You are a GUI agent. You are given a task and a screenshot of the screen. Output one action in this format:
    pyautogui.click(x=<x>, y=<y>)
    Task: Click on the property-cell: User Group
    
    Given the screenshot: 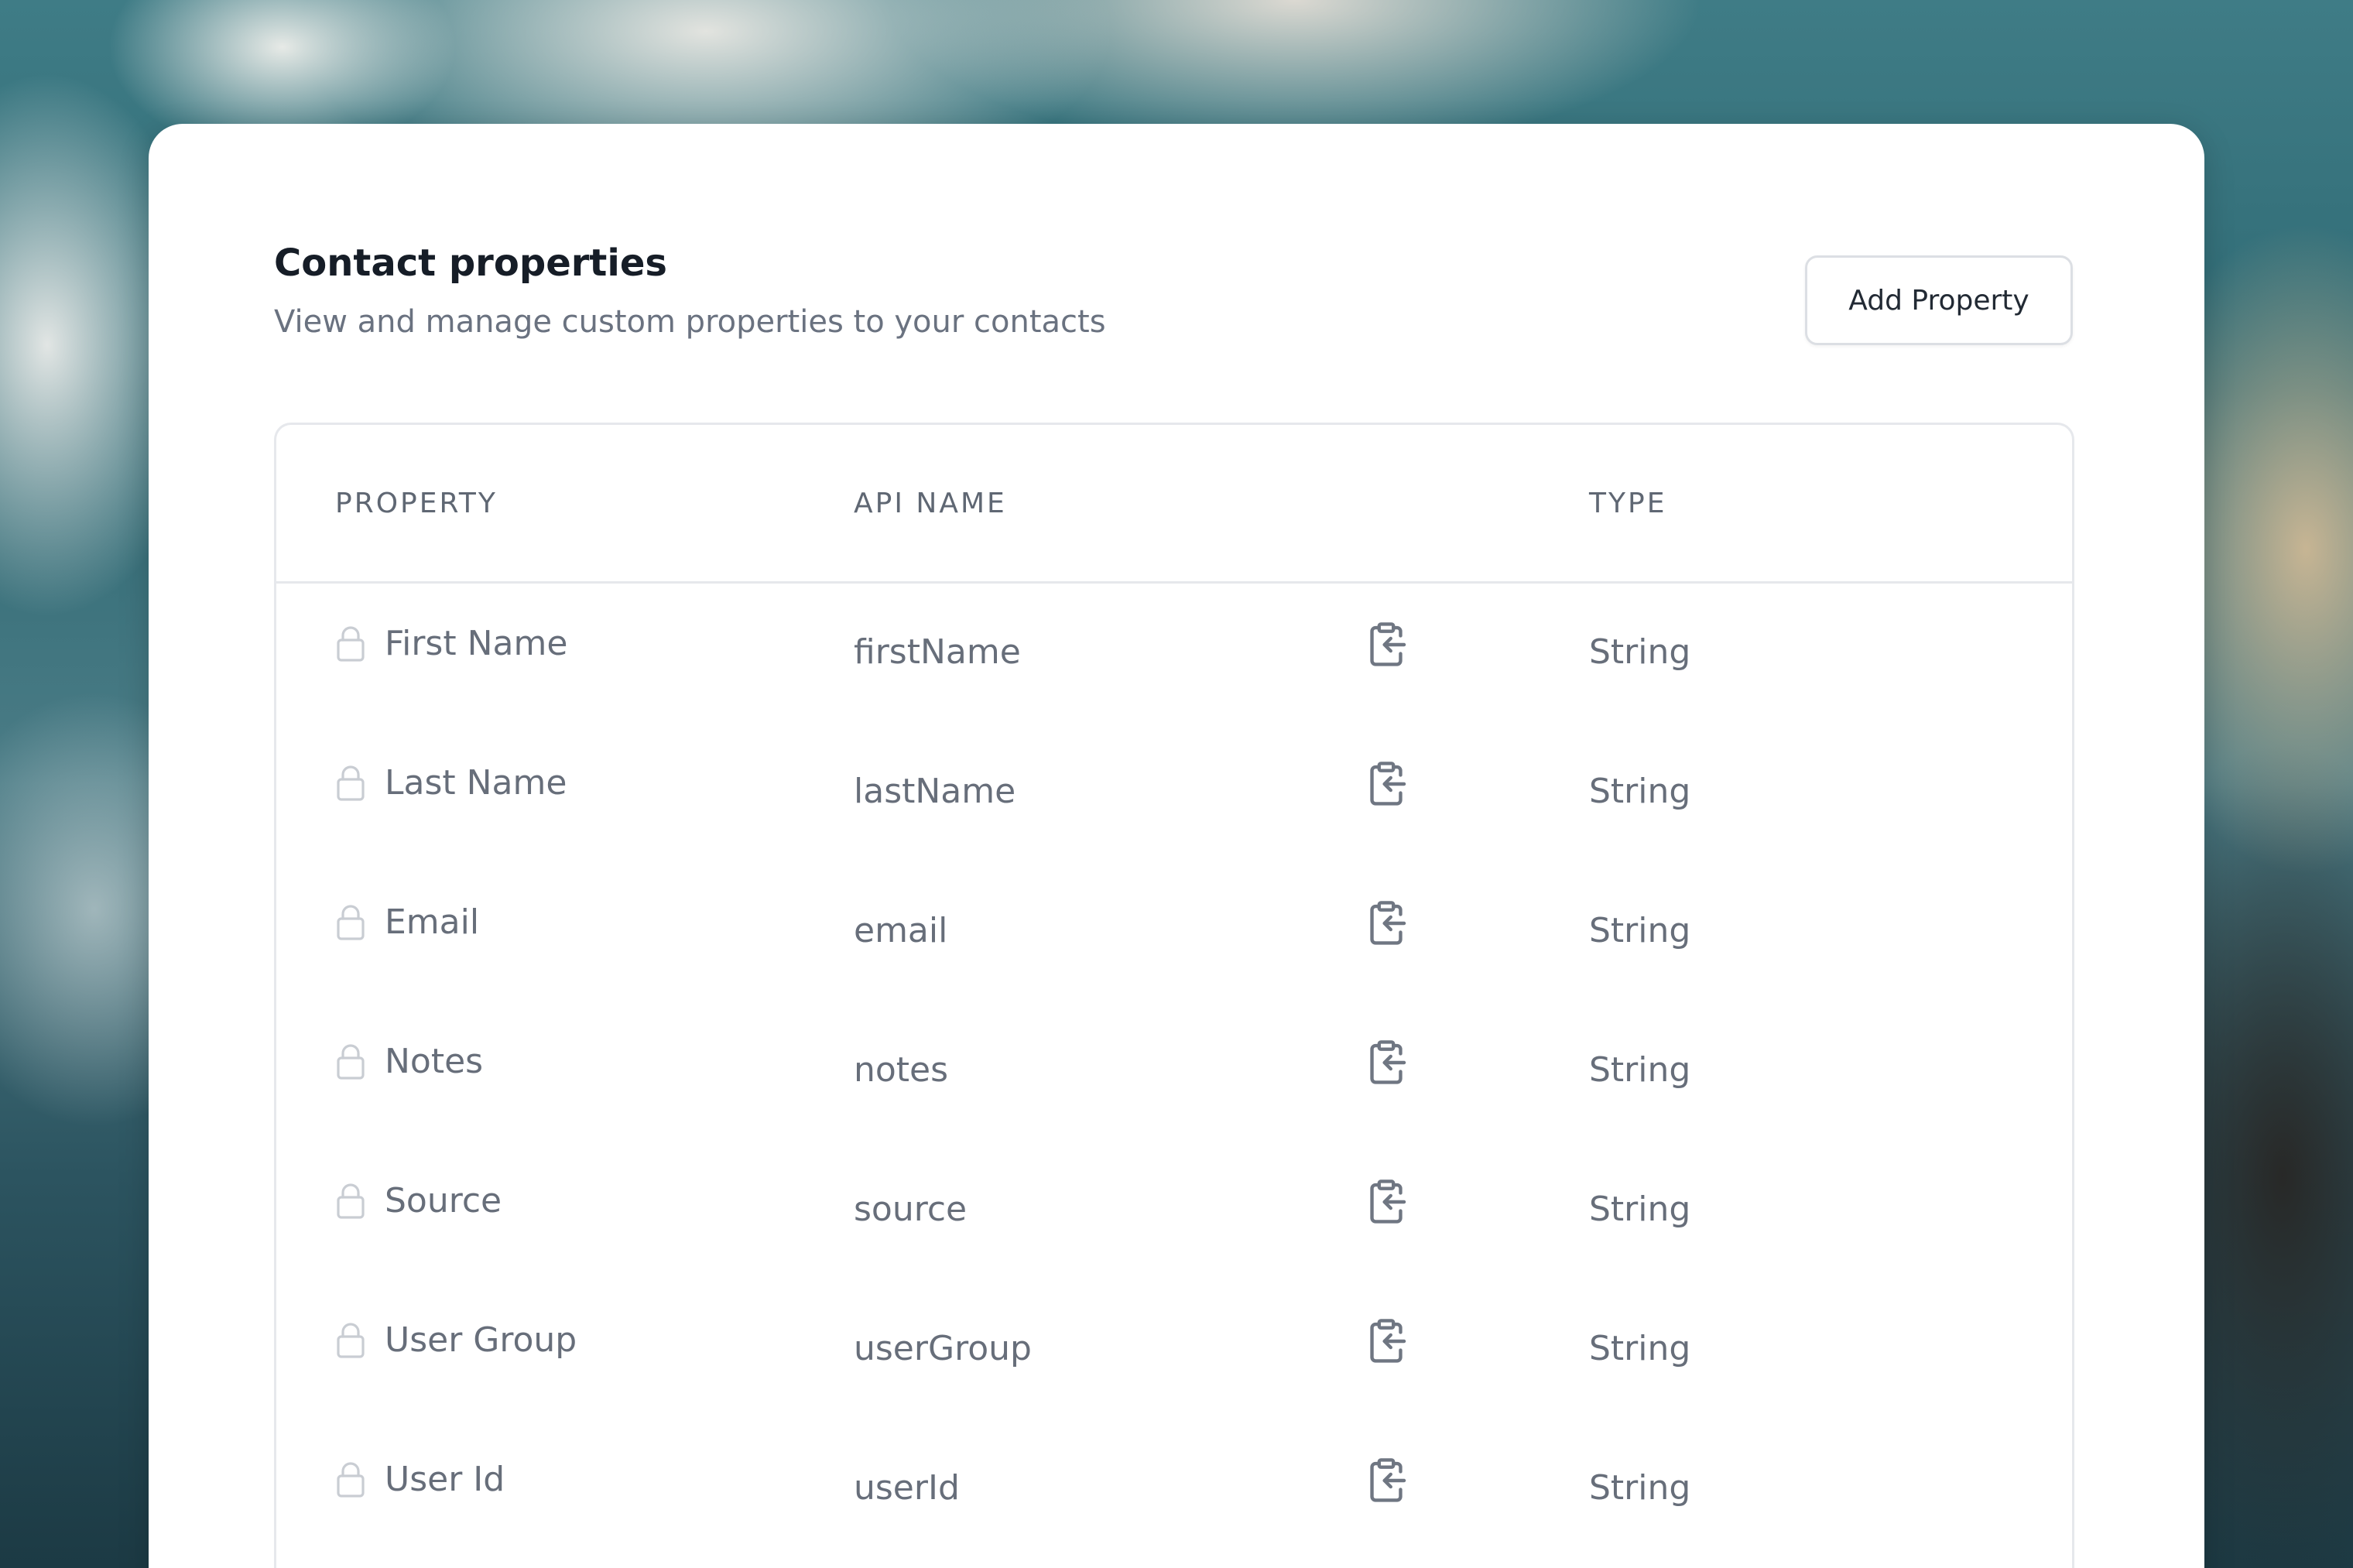 What is the action you would take?
    pyautogui.click(x=456, y=1340)
    